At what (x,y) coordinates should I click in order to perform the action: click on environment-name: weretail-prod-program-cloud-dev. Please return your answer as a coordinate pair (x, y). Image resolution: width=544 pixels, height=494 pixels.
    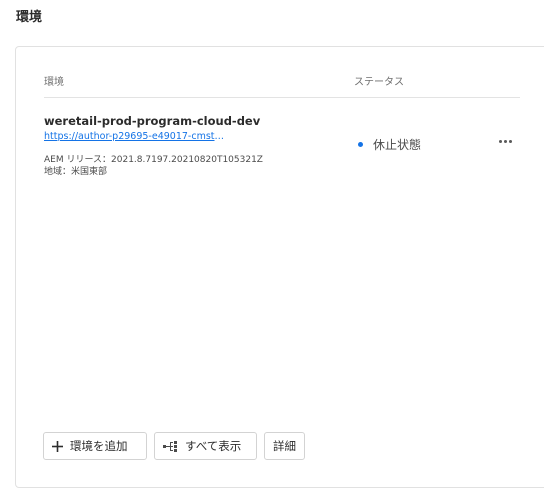
    Looking at the image, I should click on (152, 121).